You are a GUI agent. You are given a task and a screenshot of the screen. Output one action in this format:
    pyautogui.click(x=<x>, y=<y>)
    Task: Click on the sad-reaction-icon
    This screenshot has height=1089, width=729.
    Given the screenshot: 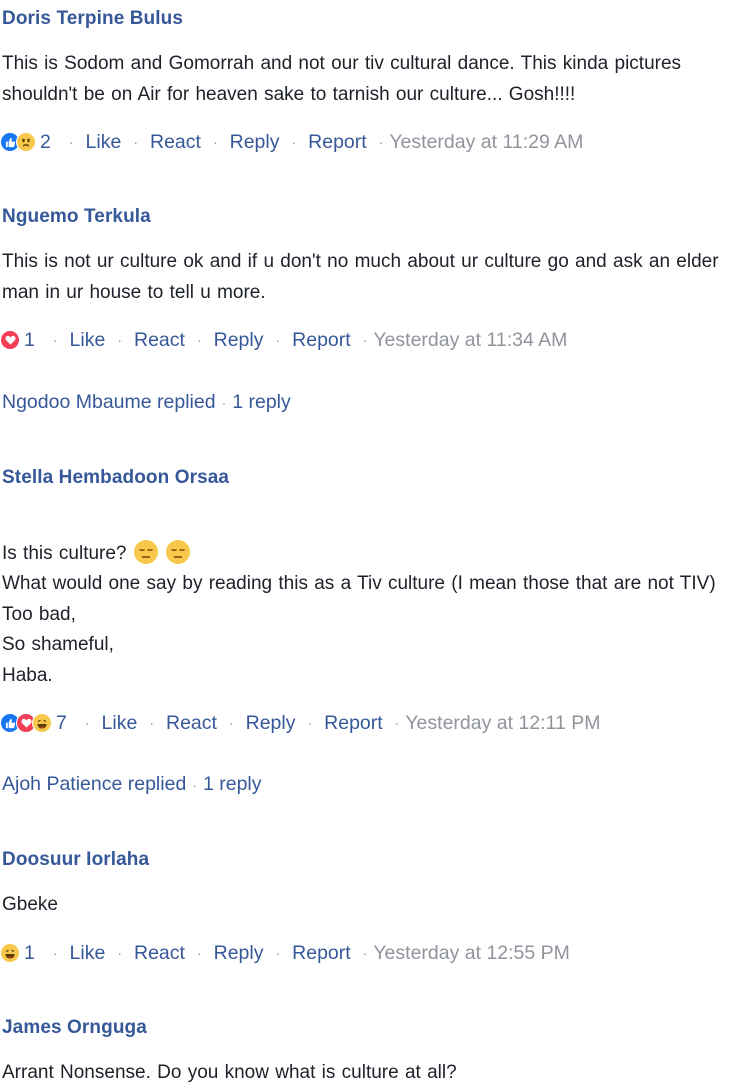 What is the action you would take?
    pyautogui.click(x=26, y=142)
    